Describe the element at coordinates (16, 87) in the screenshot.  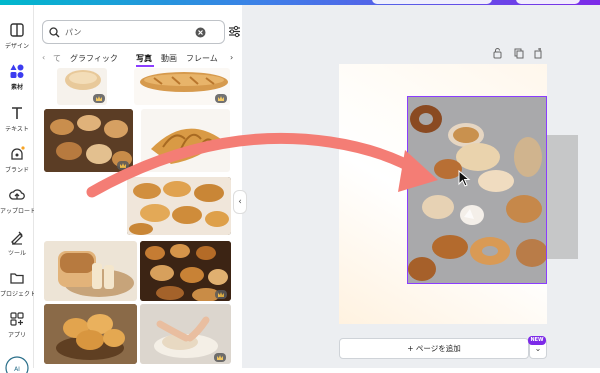
I see `rail-label: 素材` at that location.